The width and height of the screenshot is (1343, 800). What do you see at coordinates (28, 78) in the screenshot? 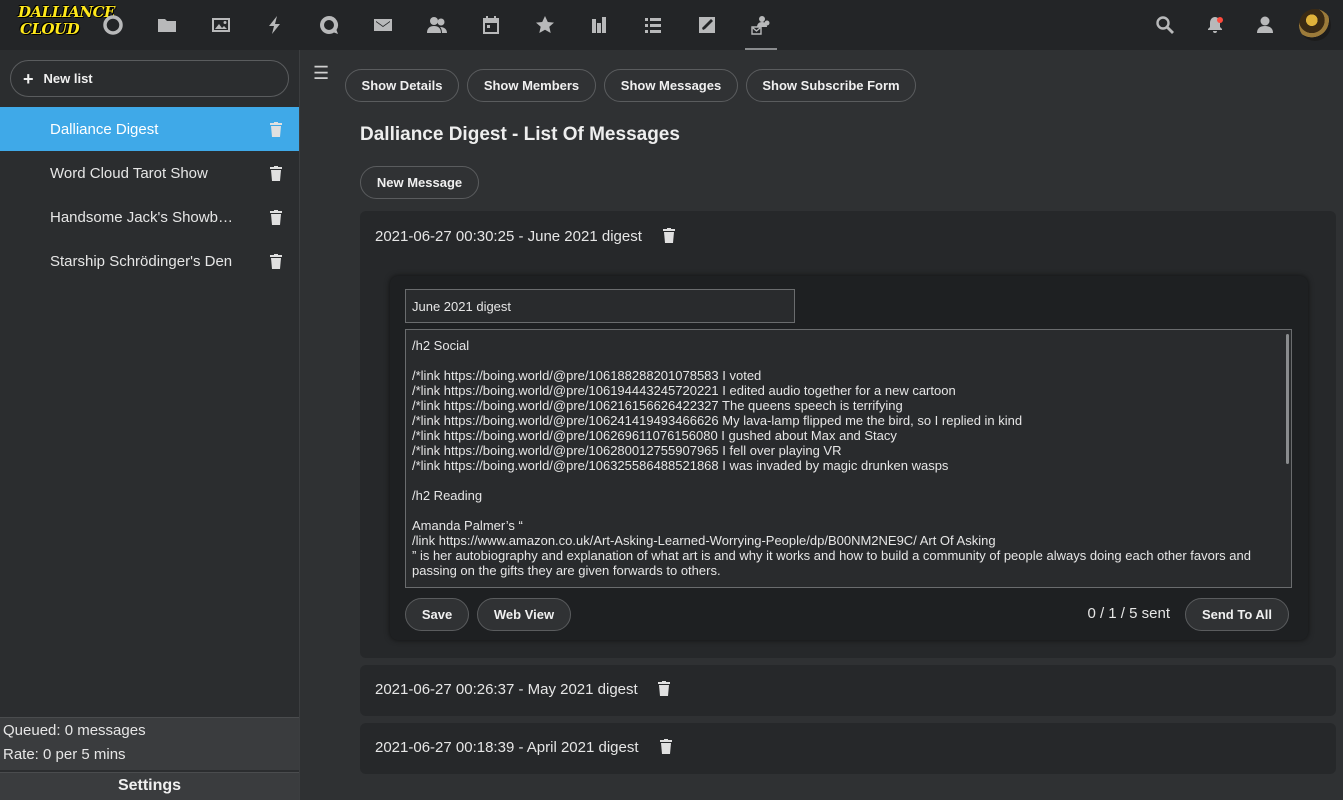
I see `plus-icon: +` at bounding box center [28, 78].